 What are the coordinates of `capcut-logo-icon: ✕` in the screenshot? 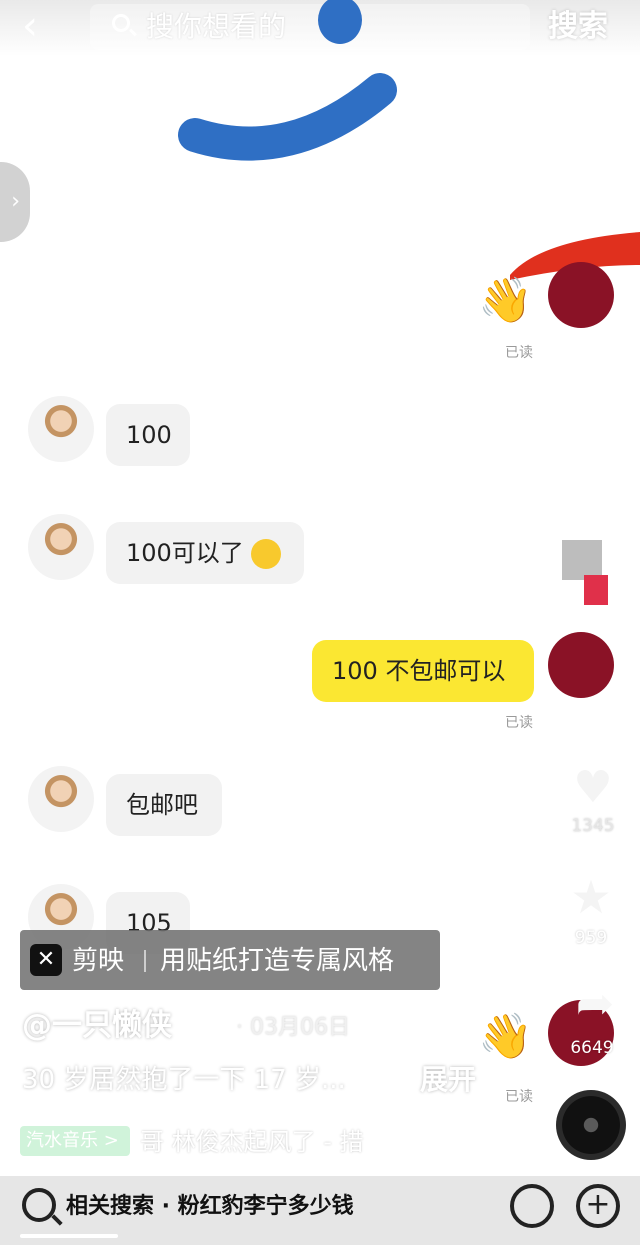 It's located at (46, 960).